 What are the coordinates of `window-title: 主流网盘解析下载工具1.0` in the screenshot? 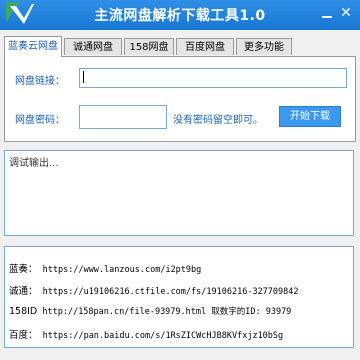 It's located at (180, 16).